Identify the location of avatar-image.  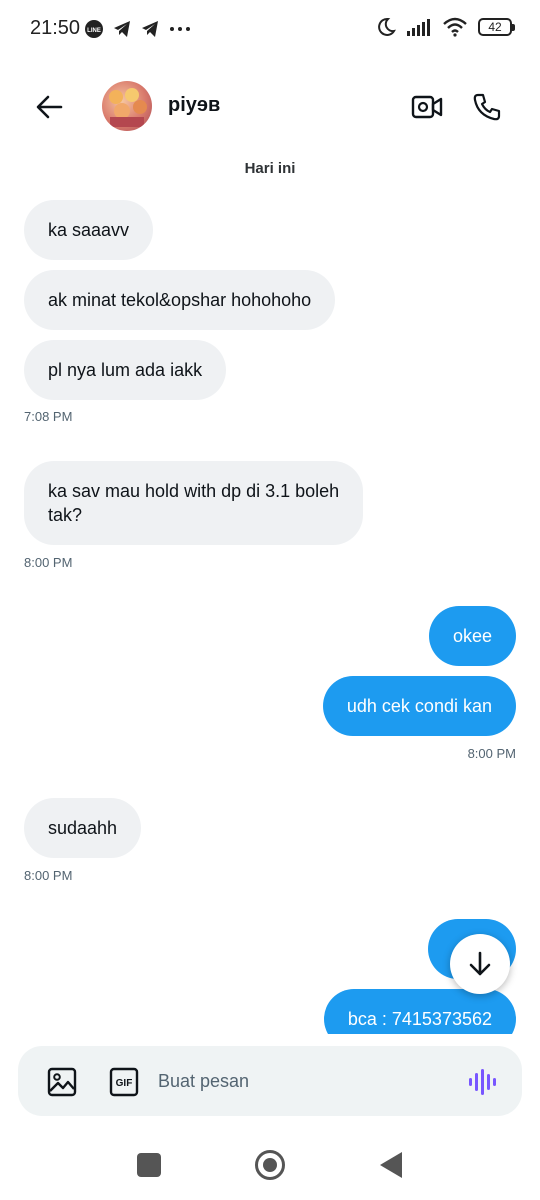
(128, 107).